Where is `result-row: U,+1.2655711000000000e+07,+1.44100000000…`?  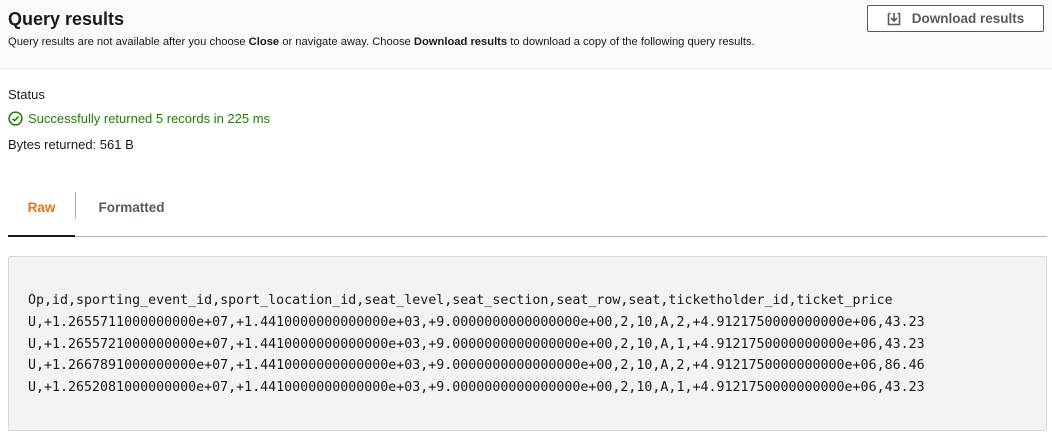
result-row: U,+1.2655711000000000e+07,+1.44100000000… is located at coordinates (476, 322).